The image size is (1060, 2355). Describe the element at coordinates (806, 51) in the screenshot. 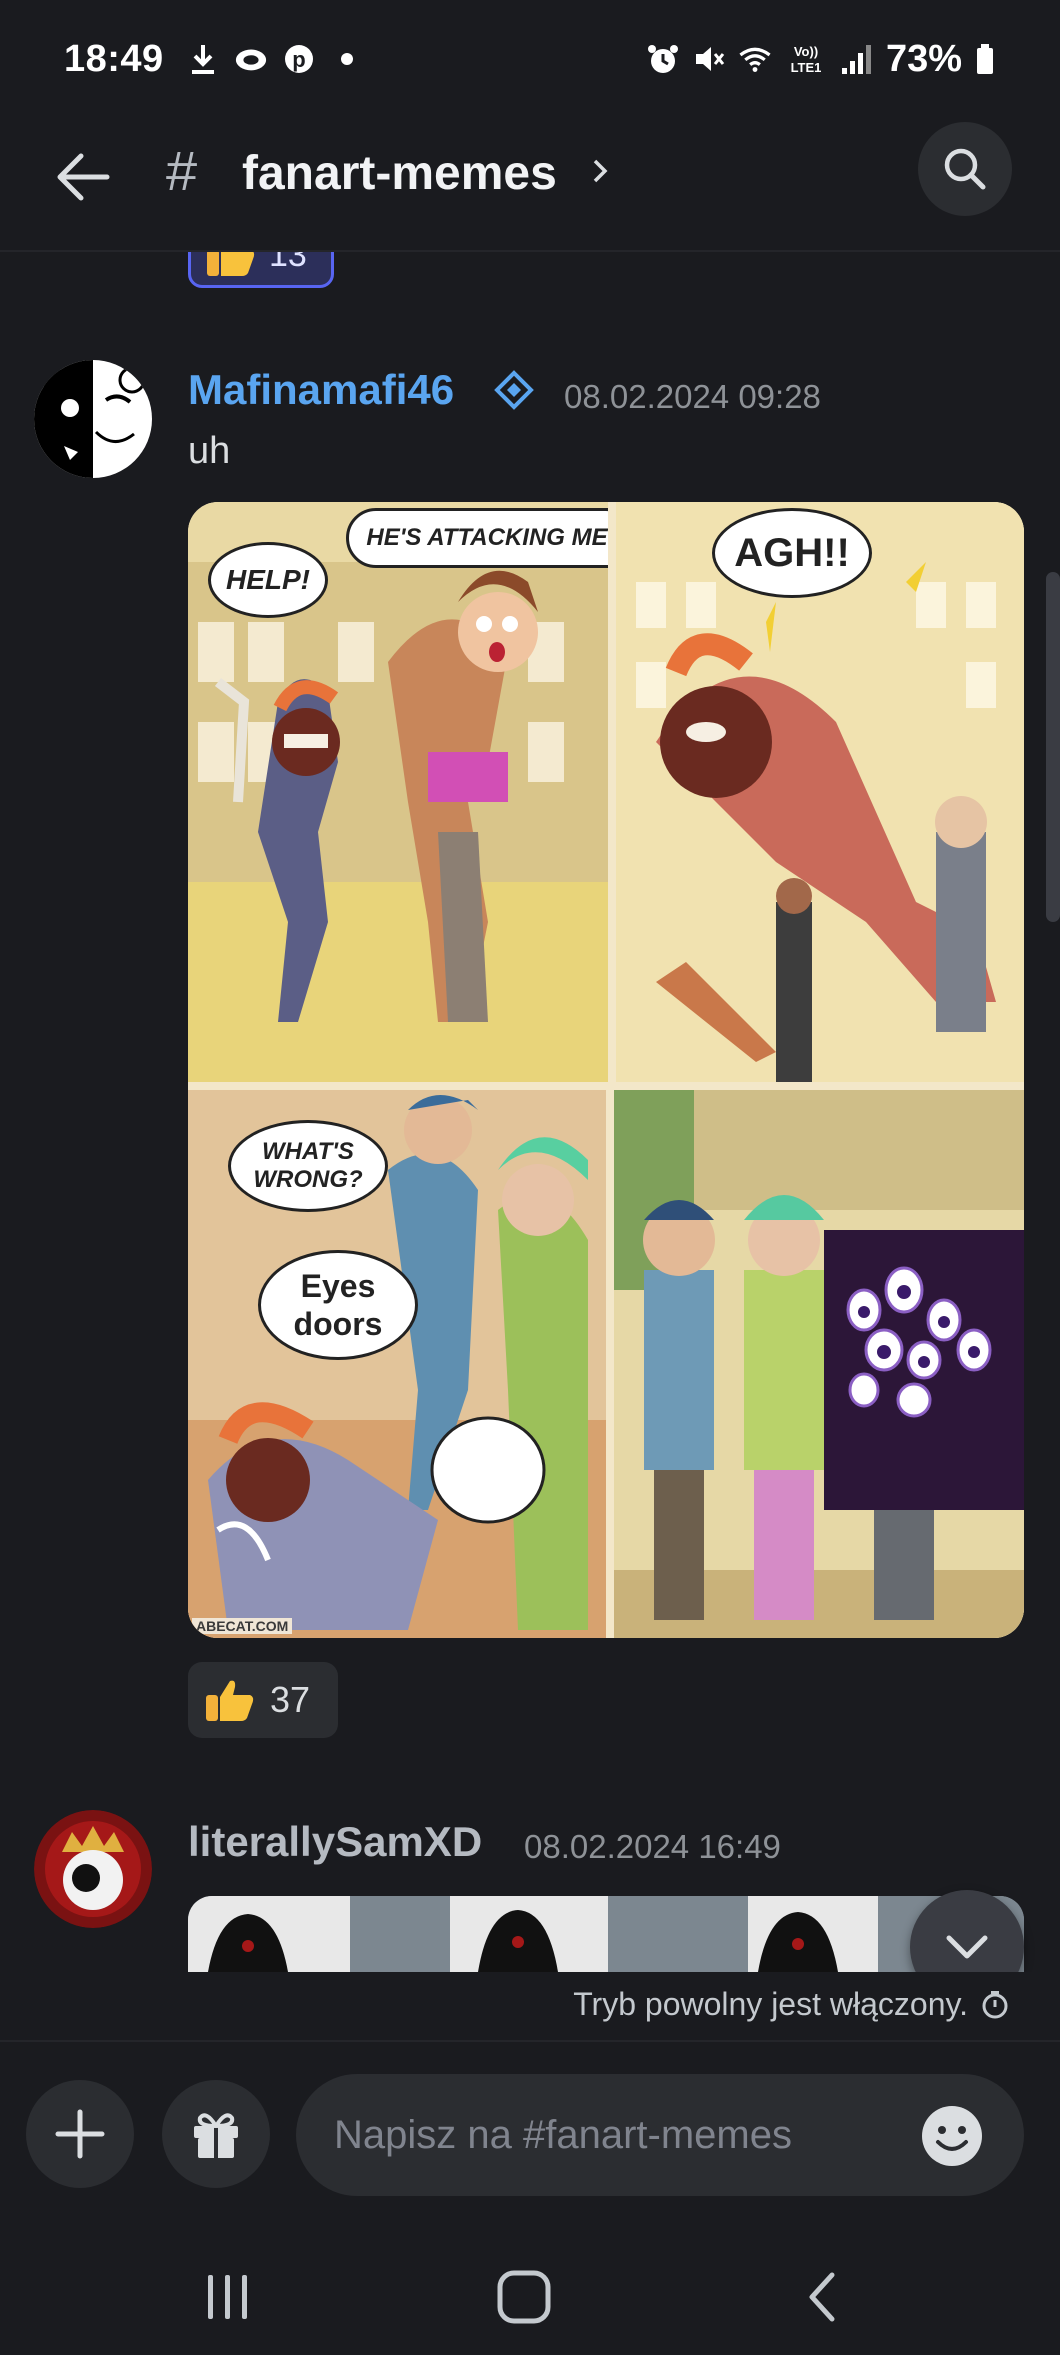

I see `svg-text: Vo))` at that location.